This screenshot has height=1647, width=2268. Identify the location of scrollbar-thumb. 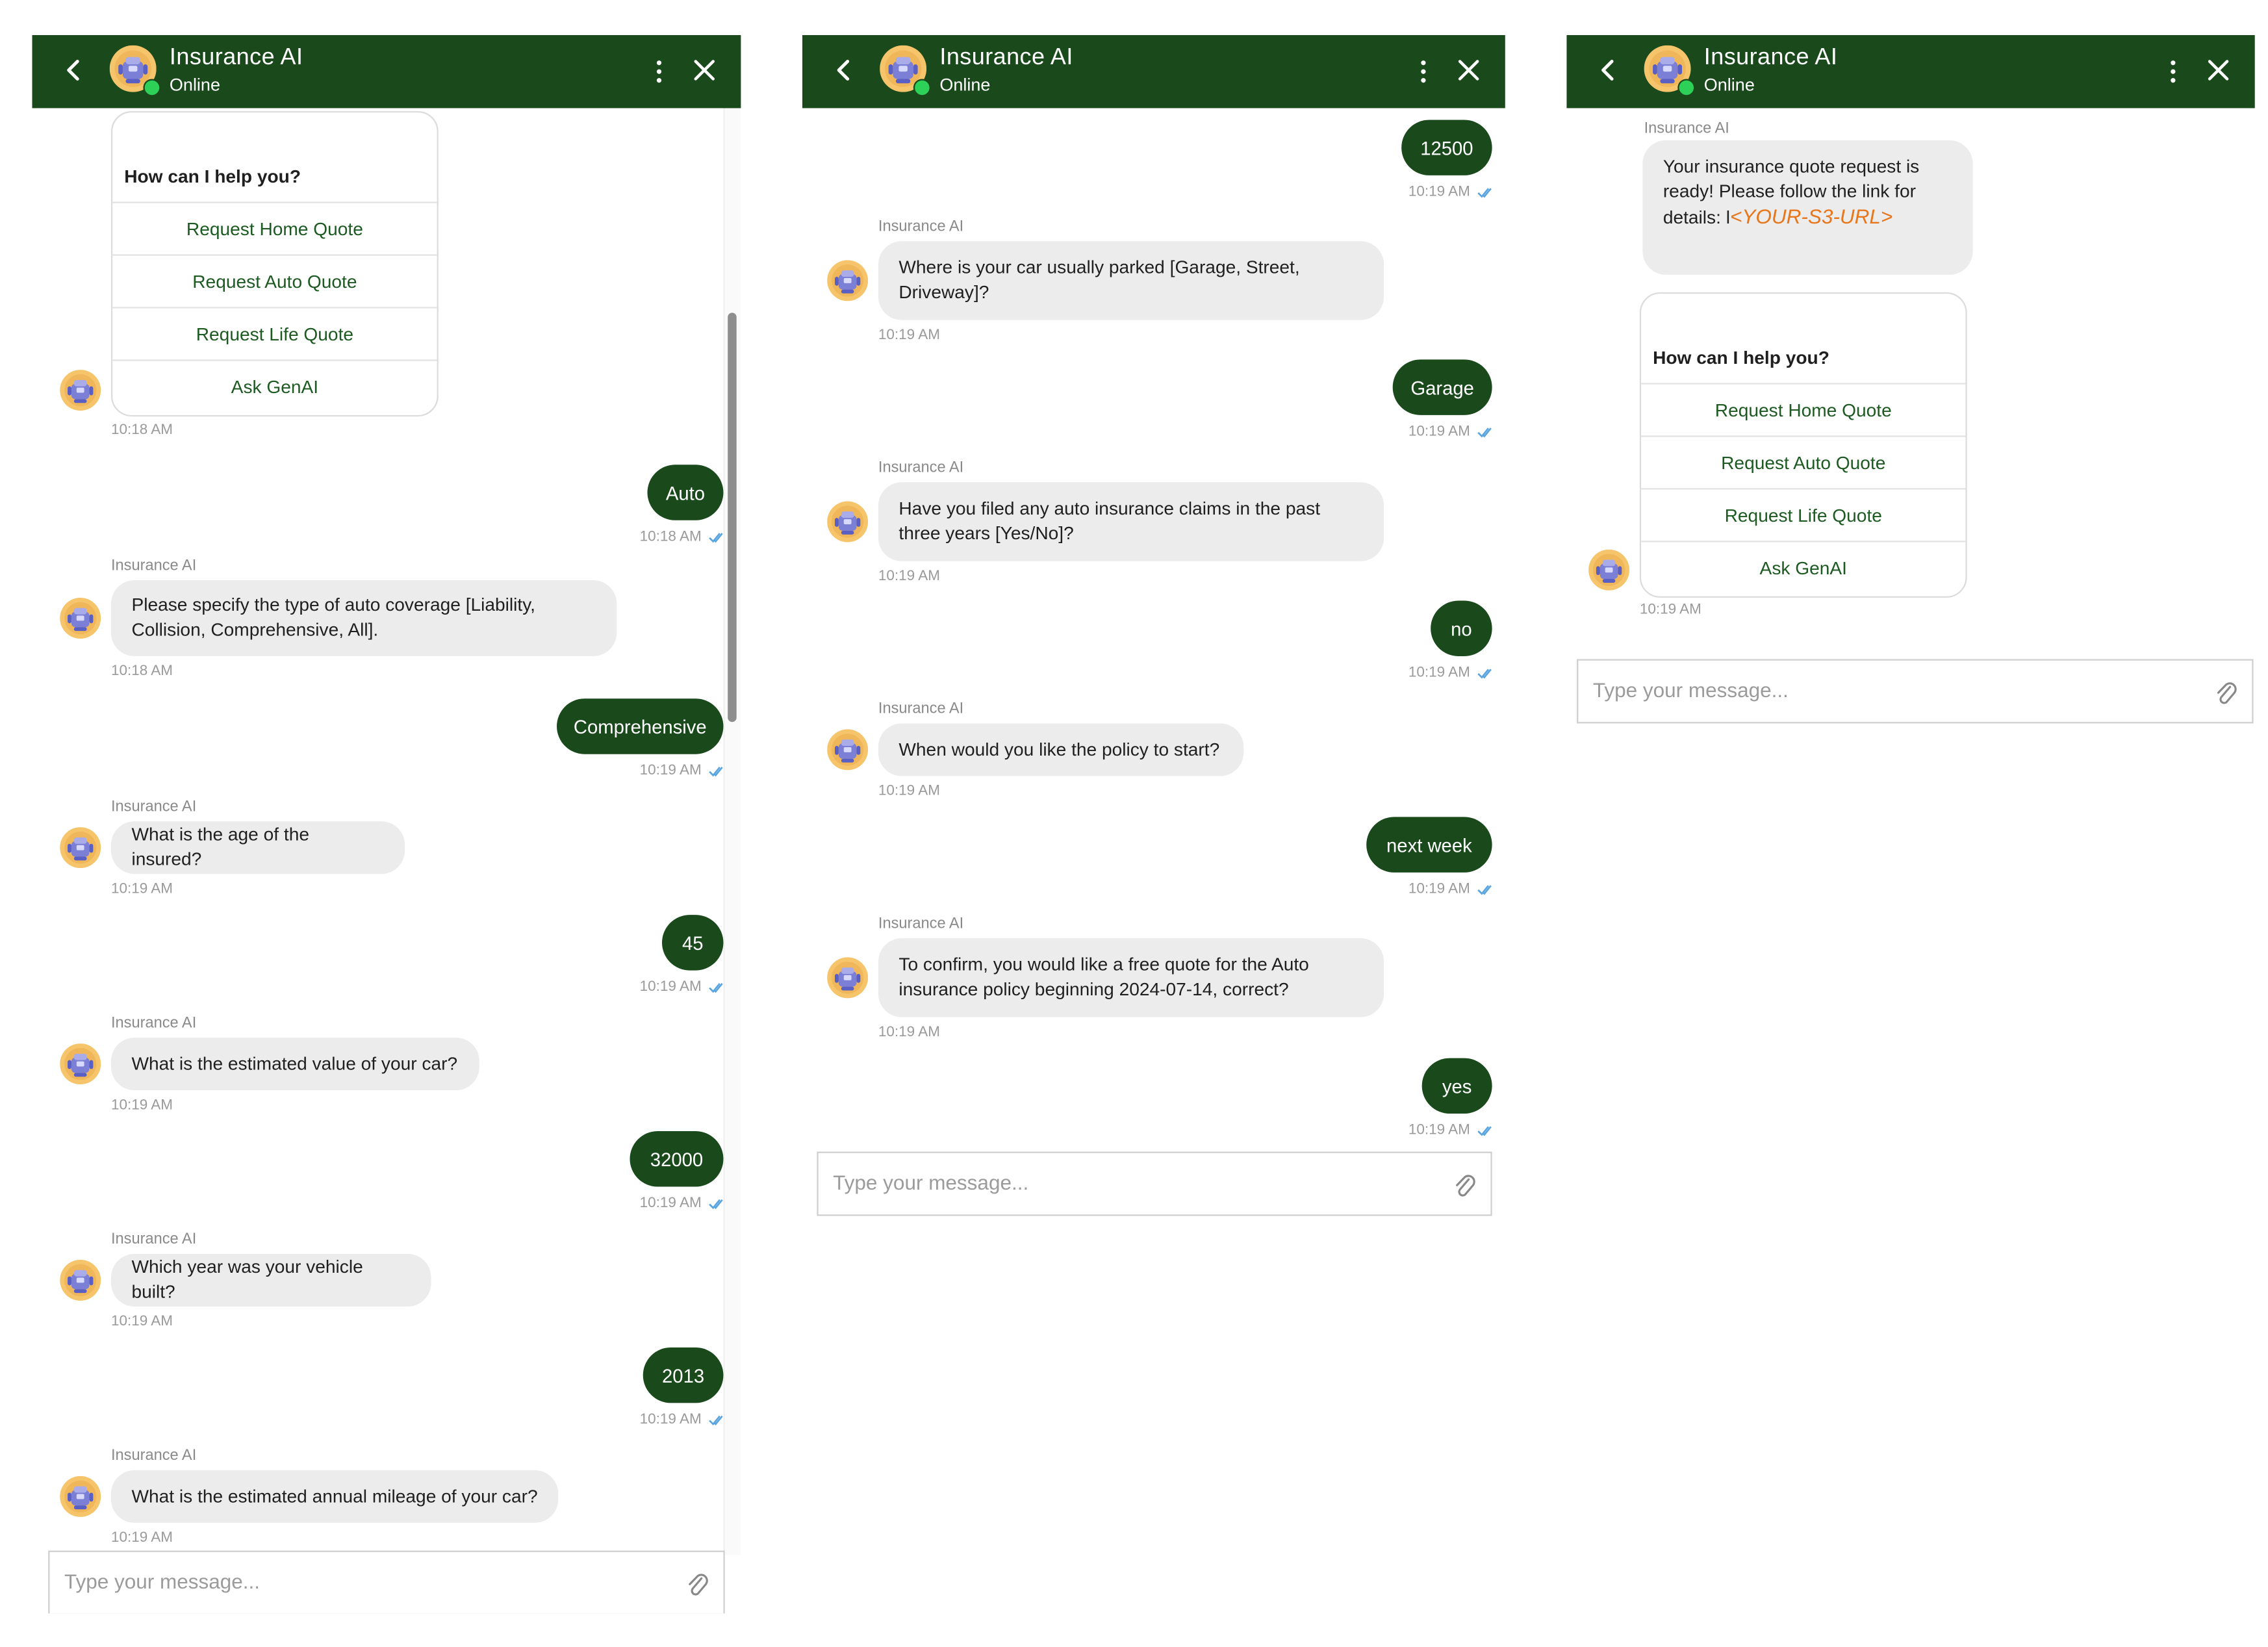
(732, 517).